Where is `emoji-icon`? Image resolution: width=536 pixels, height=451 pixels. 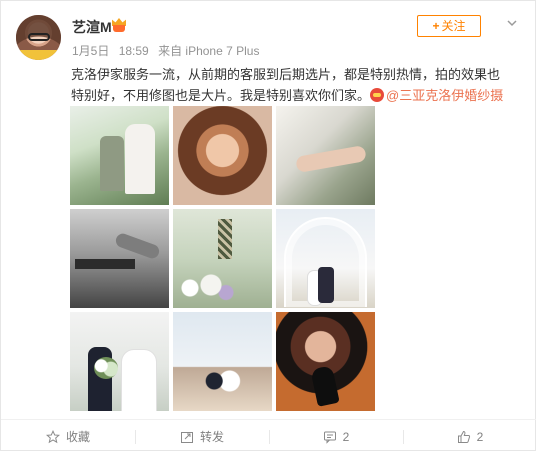 emoji-icon is located at coordinates (377, 95).